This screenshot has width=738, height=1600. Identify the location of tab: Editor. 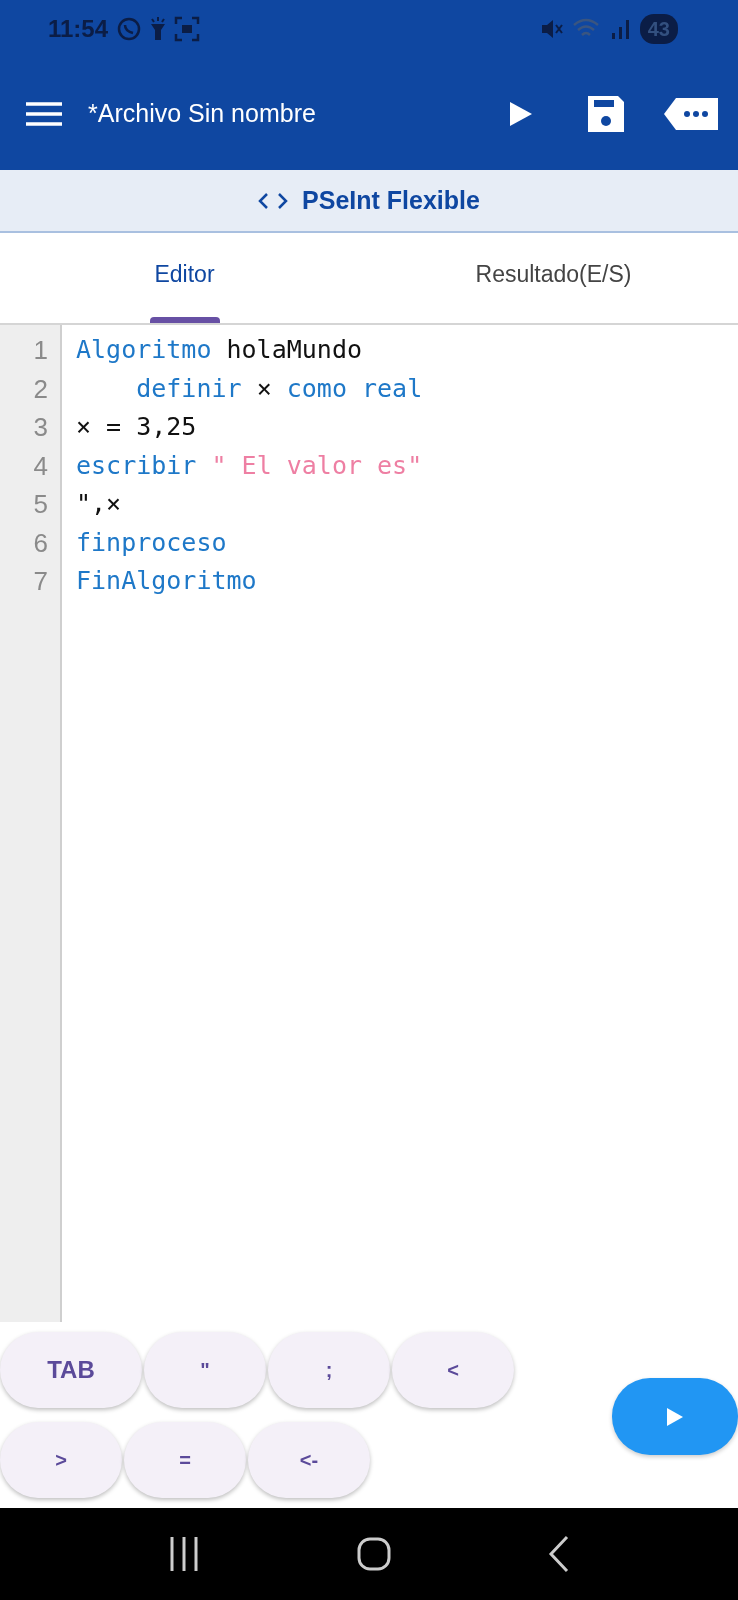
(184, 278).